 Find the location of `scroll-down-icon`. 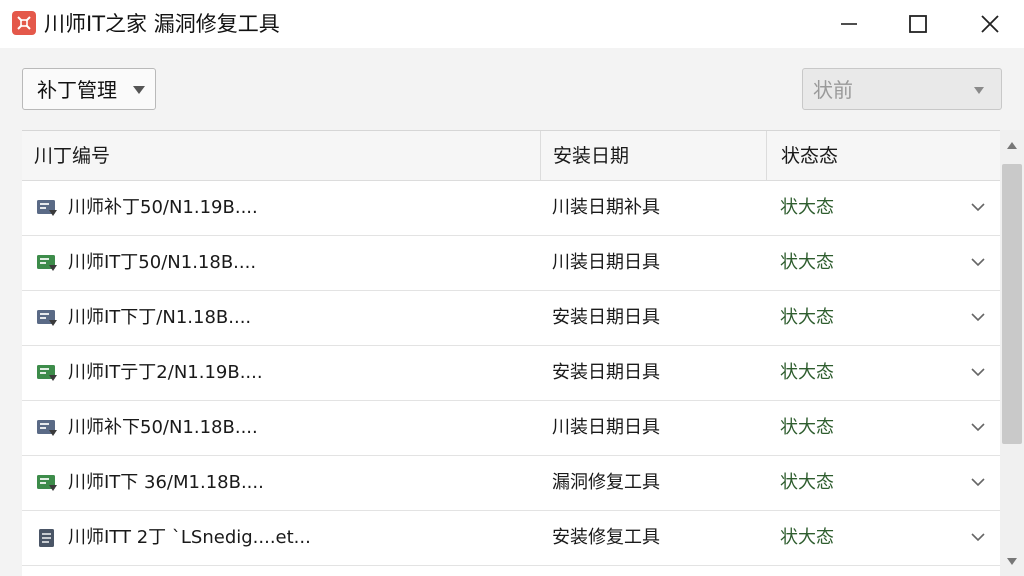

scroll-down-icon is located at coordinates (1012, 561).